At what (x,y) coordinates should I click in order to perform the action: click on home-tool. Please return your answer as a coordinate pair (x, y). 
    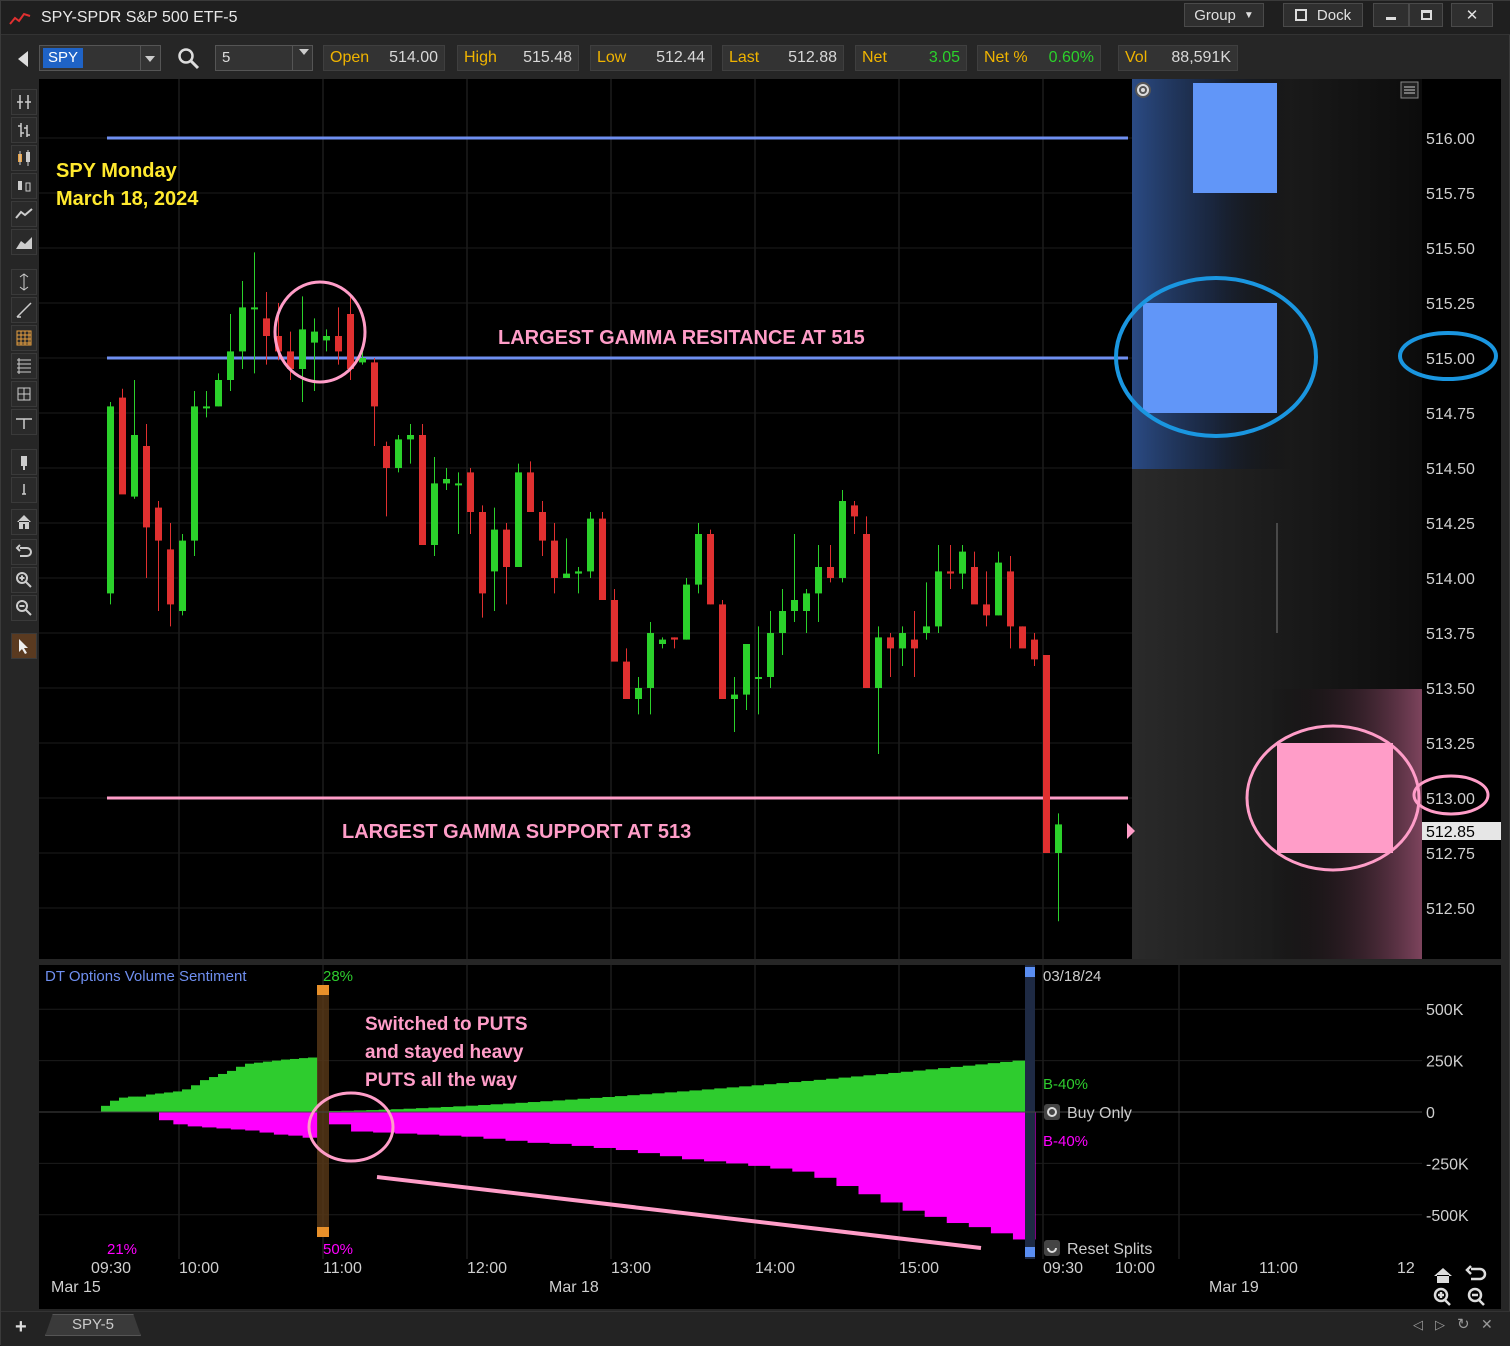
    Looking at the image, I should click on (24, 522).